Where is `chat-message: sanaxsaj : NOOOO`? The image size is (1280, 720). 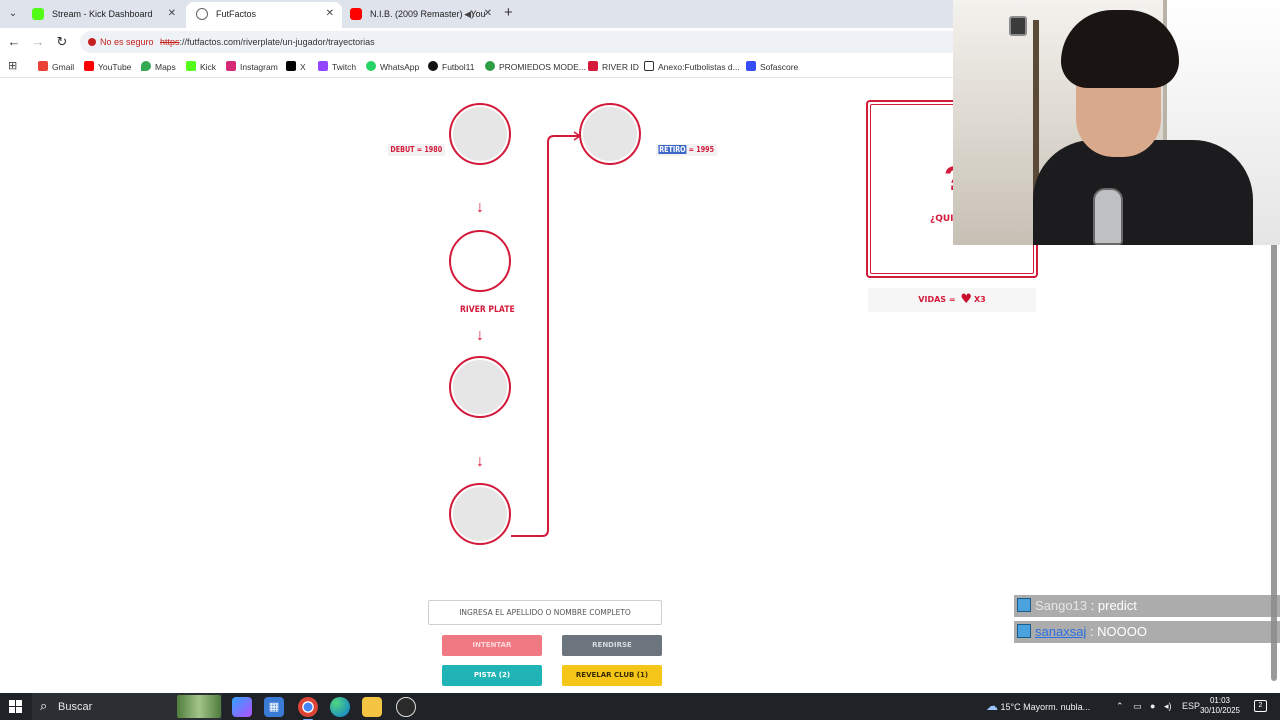
chat-message: sanaxsaj : NOOOO is located at coordinates (1147, 632).